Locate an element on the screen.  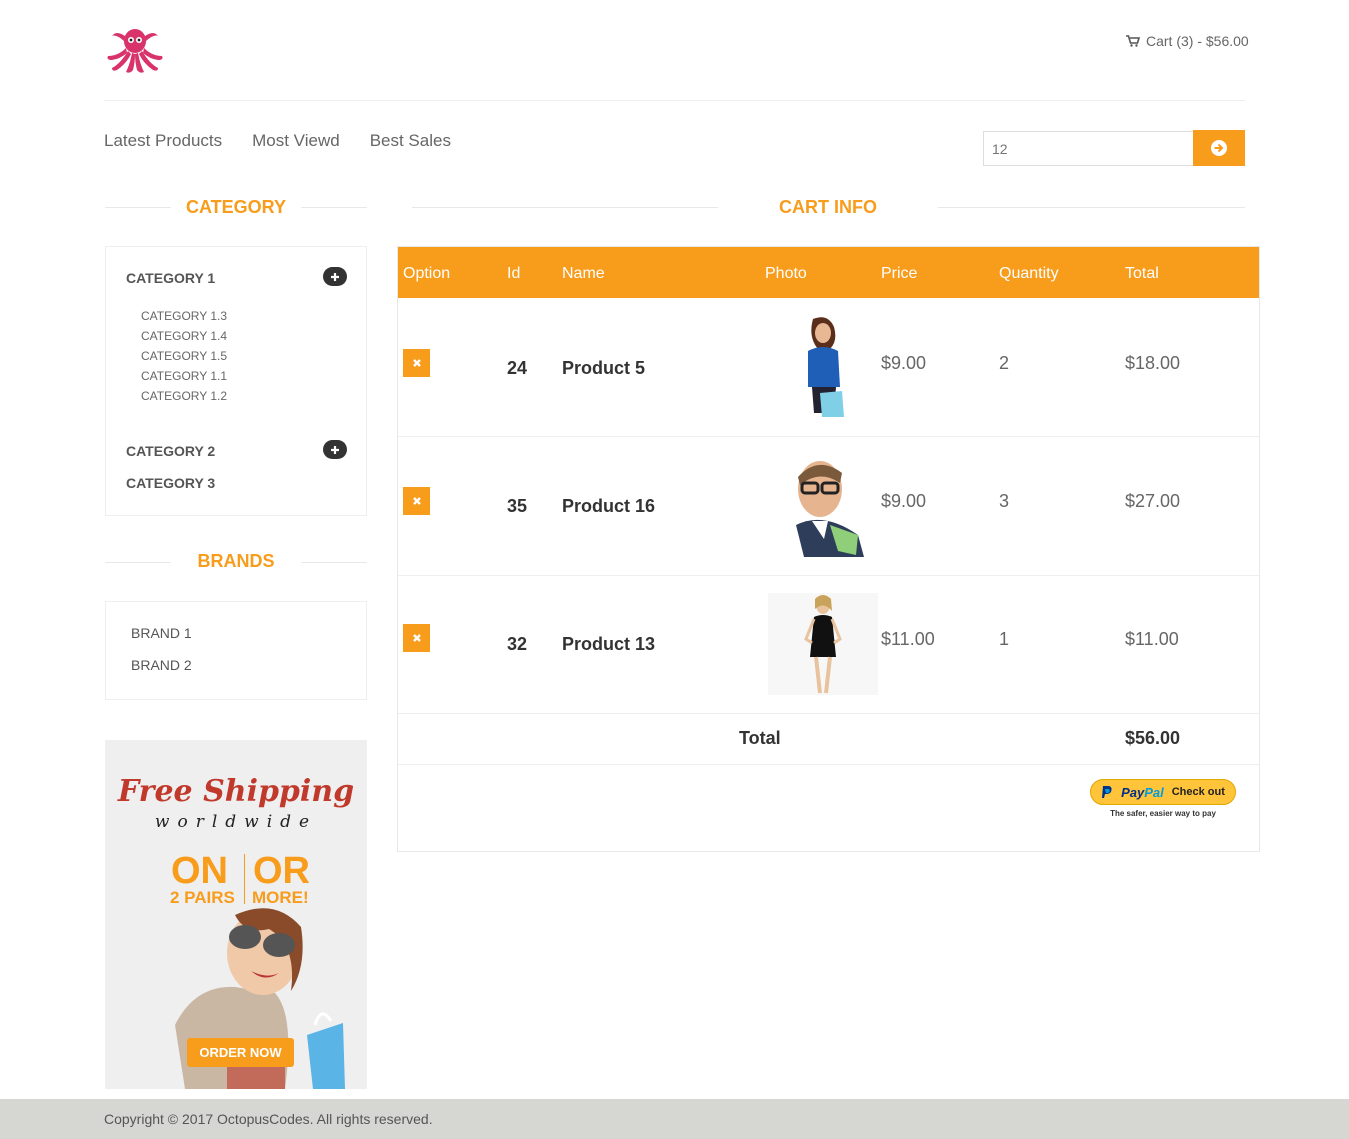
column-header-photo: Photo is located at coordinates (786, 273).